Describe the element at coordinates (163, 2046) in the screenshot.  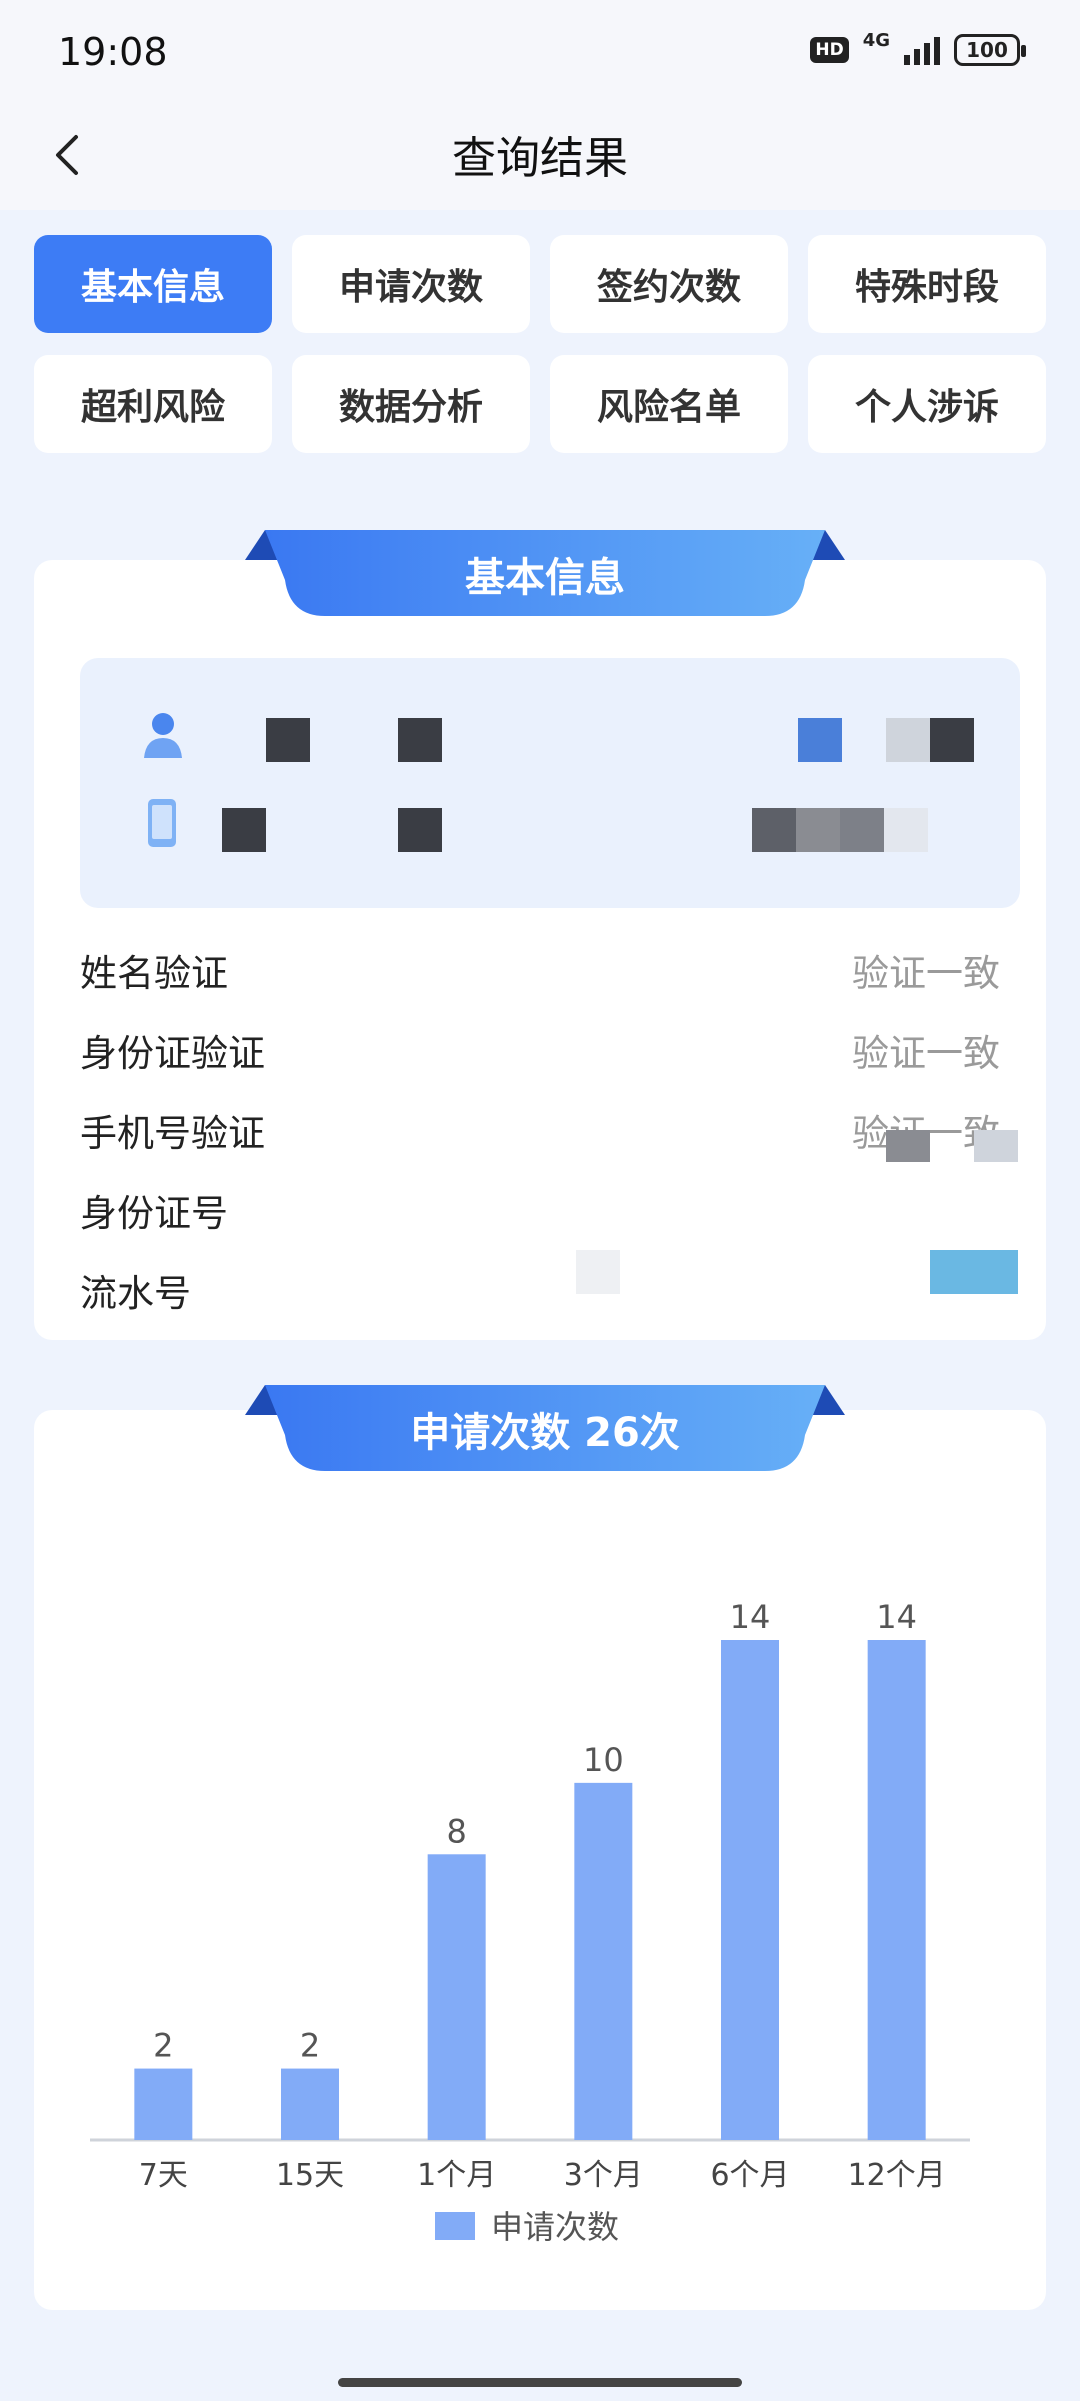
I see `bar-value-label-0: 2` at that location.